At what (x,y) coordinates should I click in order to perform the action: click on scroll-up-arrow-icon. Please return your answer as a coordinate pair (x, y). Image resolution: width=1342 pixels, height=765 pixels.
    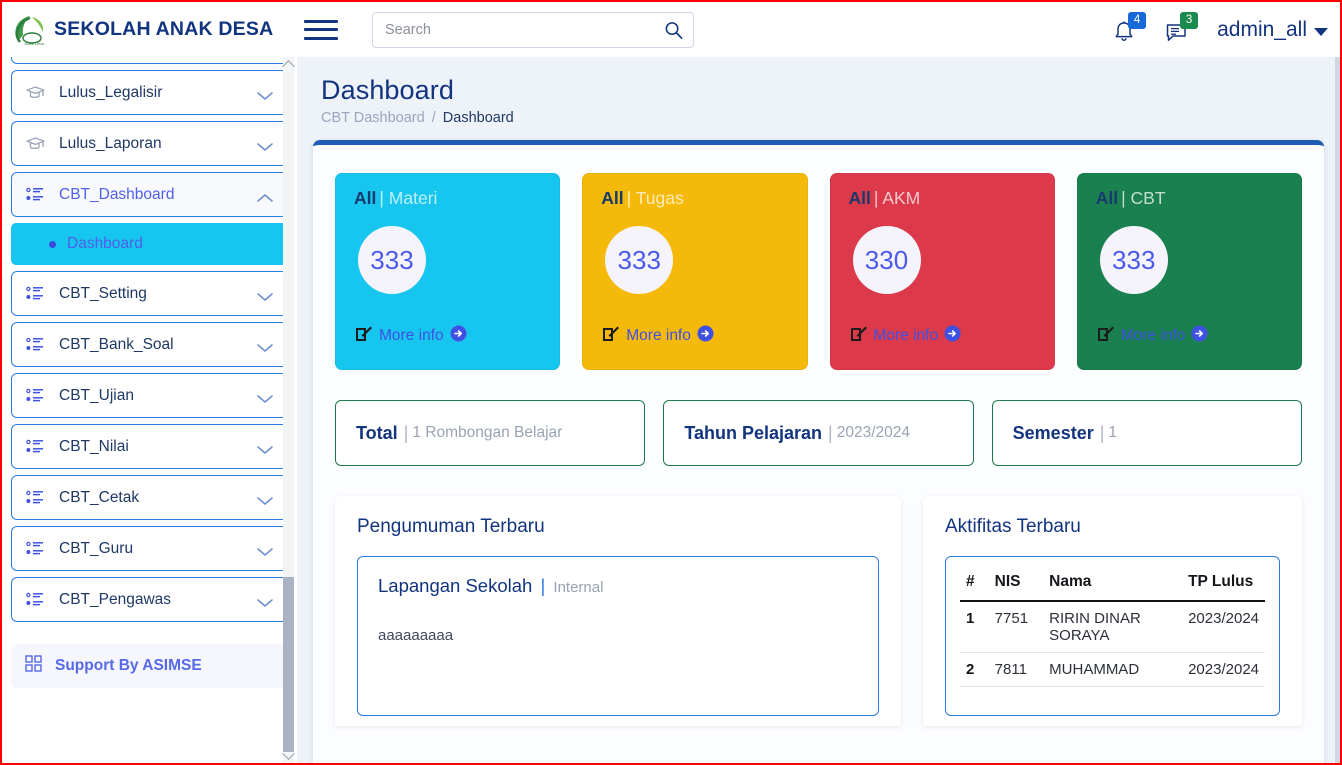
    Looking at the image, I should click on (288, 66).